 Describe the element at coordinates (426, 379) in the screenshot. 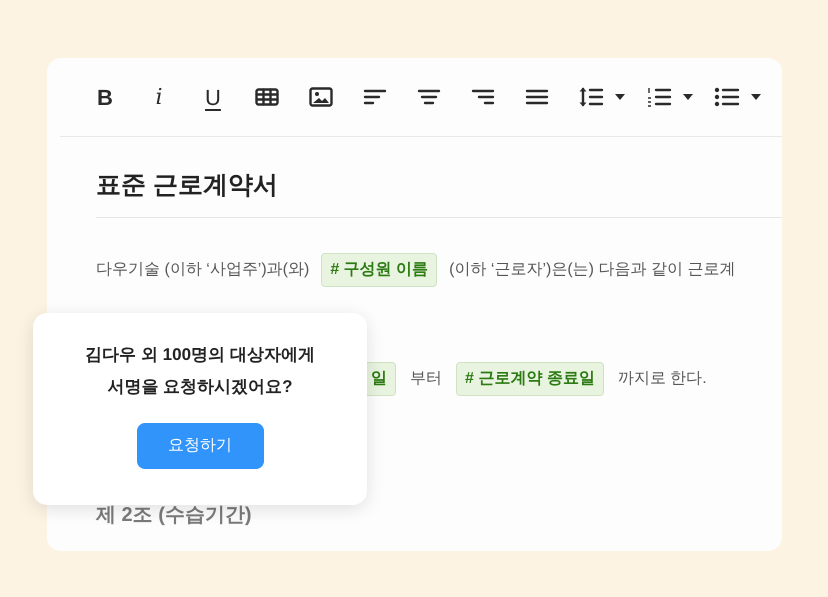

I see `body-text: 부터` at that location.